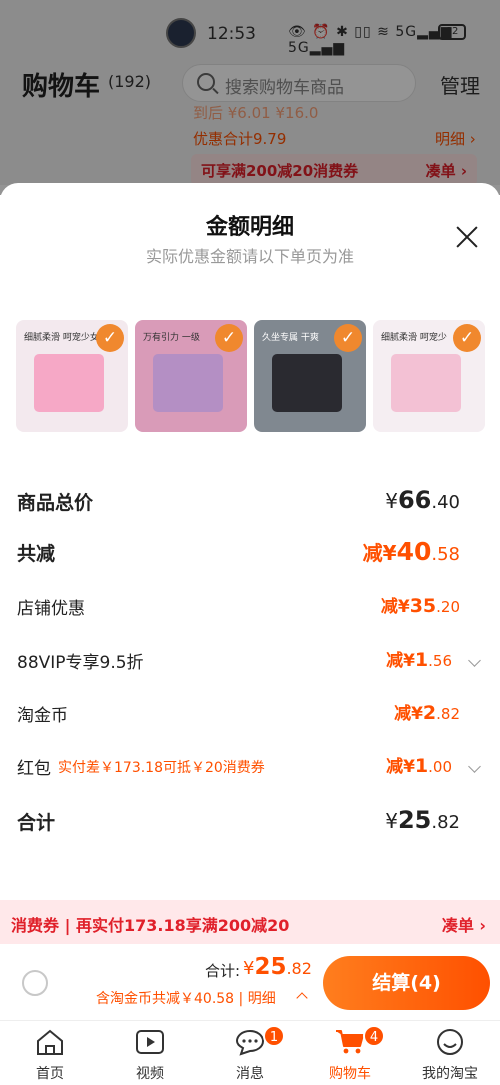  Describe the element at coordinates (419, 766) in the screenshot. I see `row-amount: 减¥1.00` at that location.